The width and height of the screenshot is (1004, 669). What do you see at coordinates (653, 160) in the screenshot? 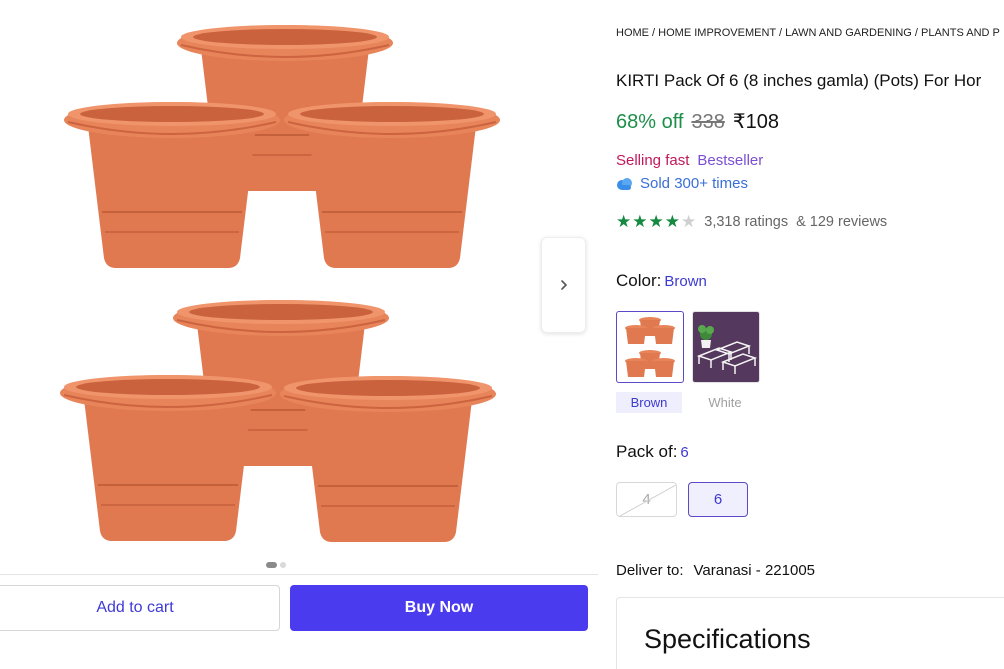
I see `selling-fast-badge: Selling fast` at bounding box center [653, 160].